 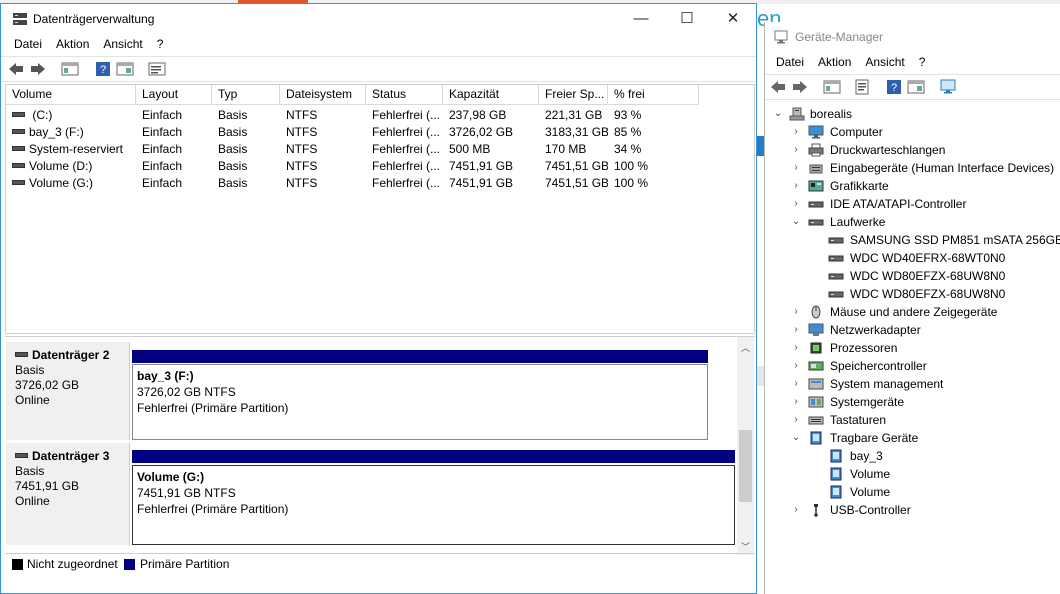 What do you see at coordinates (816, 329) in the screenshot?
I see `network-icon` at bounding box center [816, 329].